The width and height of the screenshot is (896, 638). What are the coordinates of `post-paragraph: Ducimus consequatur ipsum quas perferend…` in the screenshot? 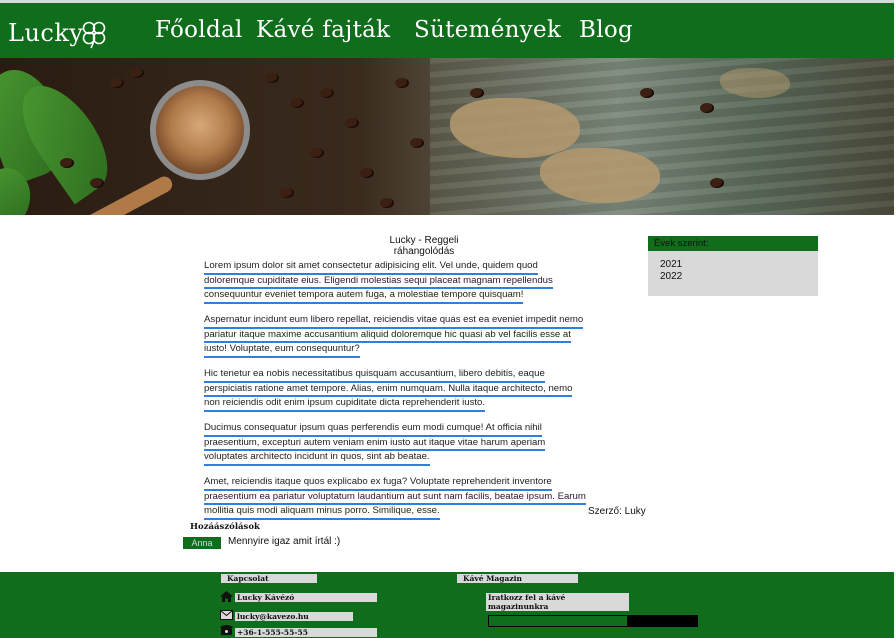 It's located at (416, 444).